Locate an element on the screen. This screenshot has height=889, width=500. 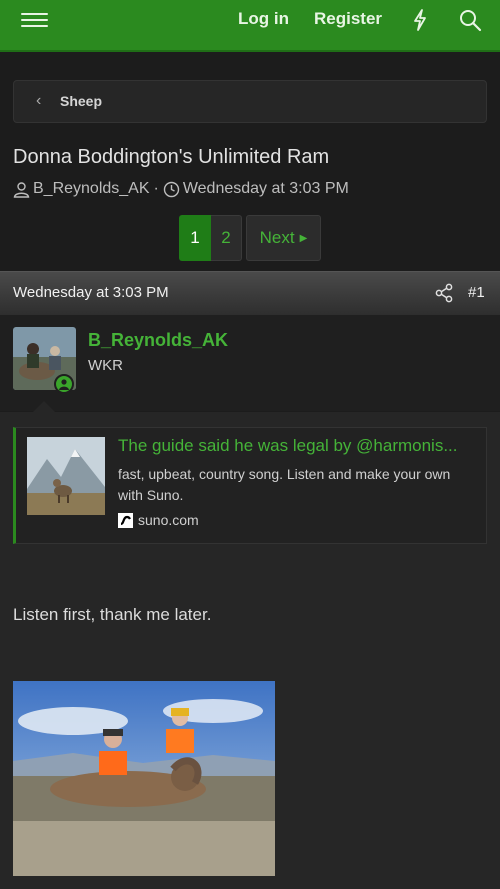
embed-site: suno.com is located at coordinates (158, 520).